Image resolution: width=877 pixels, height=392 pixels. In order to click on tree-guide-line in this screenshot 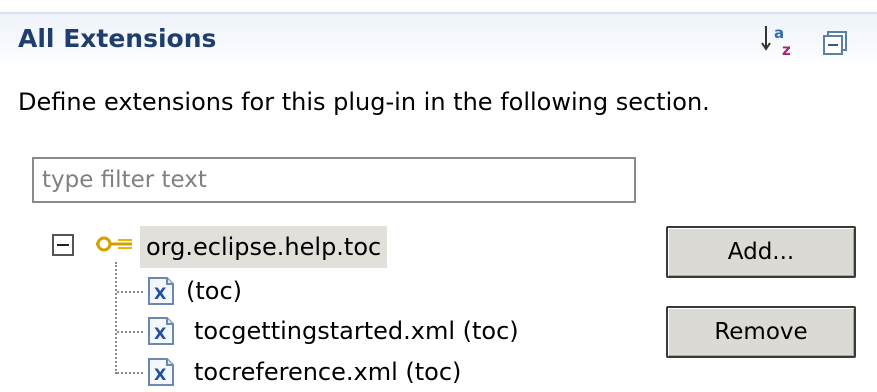, I will do `click(116, 318)`.